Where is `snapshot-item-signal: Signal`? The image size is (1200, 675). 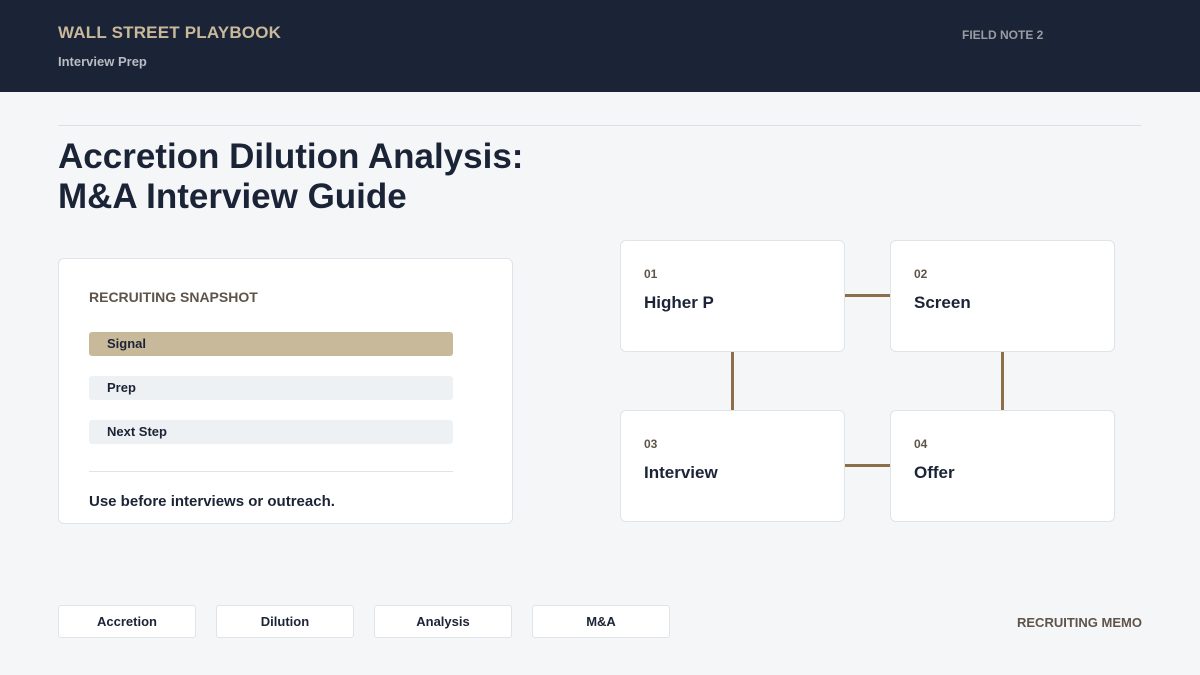 snapshot-item-signal: Signal is located at coordinates (271, 344).